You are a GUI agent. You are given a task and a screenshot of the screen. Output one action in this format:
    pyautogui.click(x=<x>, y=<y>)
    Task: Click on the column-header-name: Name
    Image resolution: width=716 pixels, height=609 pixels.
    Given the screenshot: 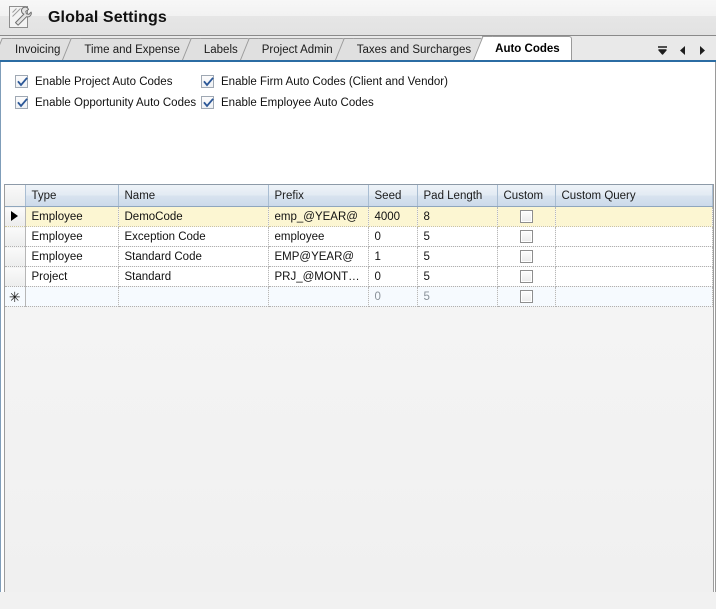 What is the action you would take?
    pyautogui.click(x=193, y=196)
    